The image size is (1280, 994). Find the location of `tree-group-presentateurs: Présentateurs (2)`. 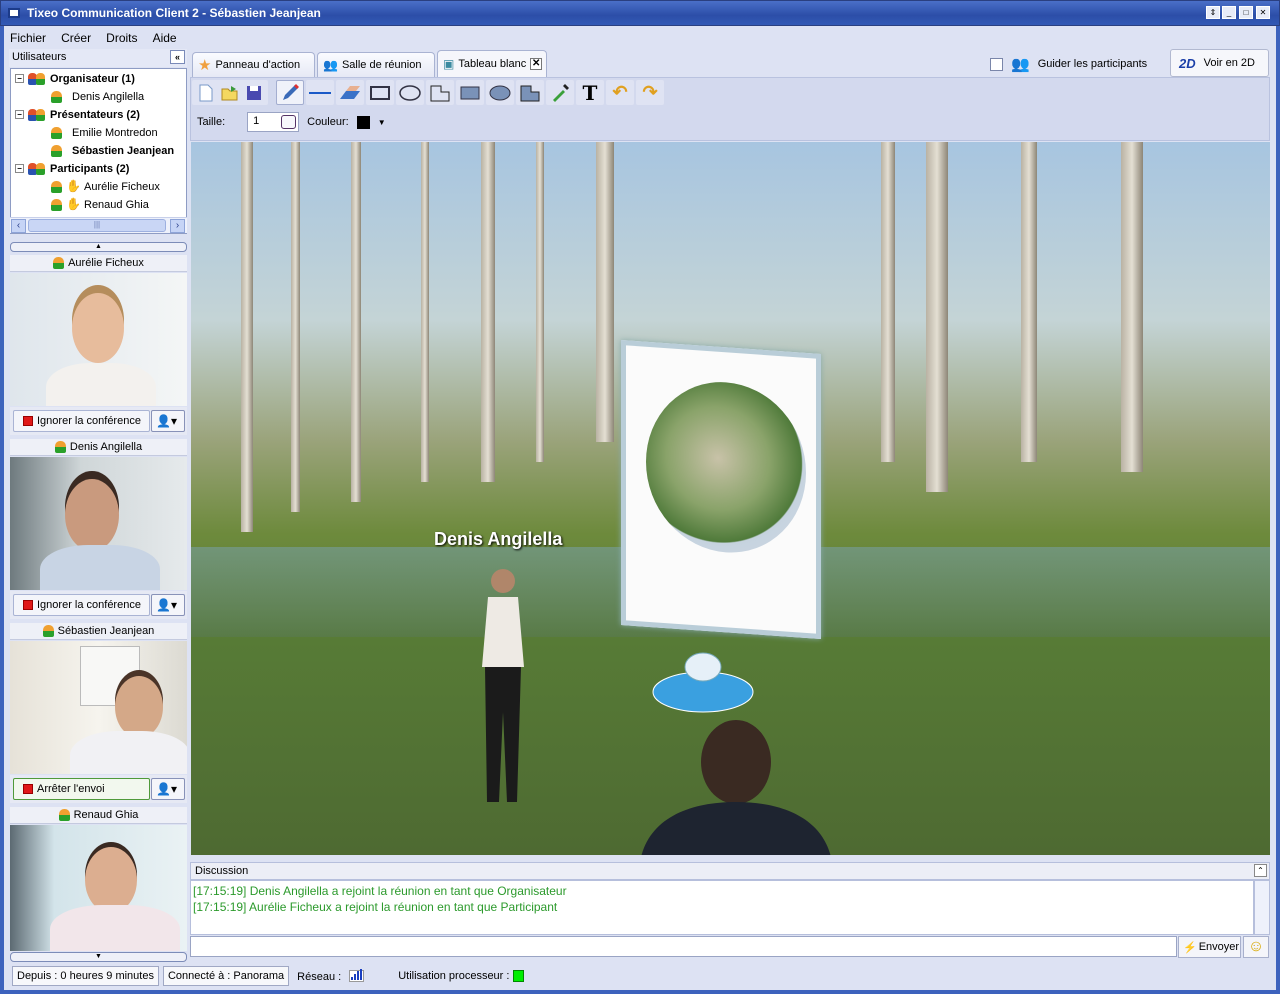

tree-group-presentateurs: Présentateurs (2) is located at coordinates (95, 115).